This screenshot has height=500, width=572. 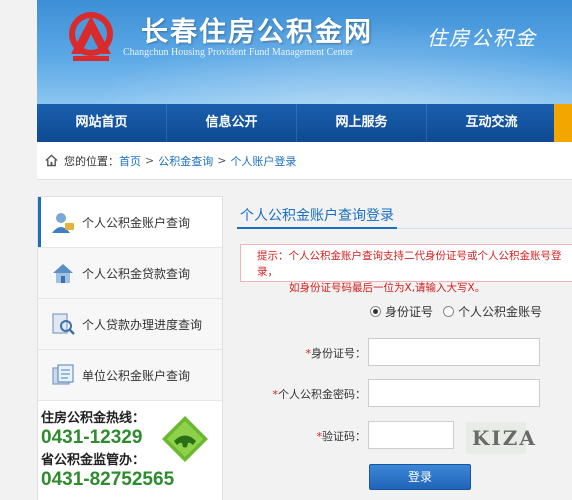 What do you see at coordinates (492, 123) in the screenshot?
I see `nav-interaction: 互动交流` at bounding box center [492, 123].